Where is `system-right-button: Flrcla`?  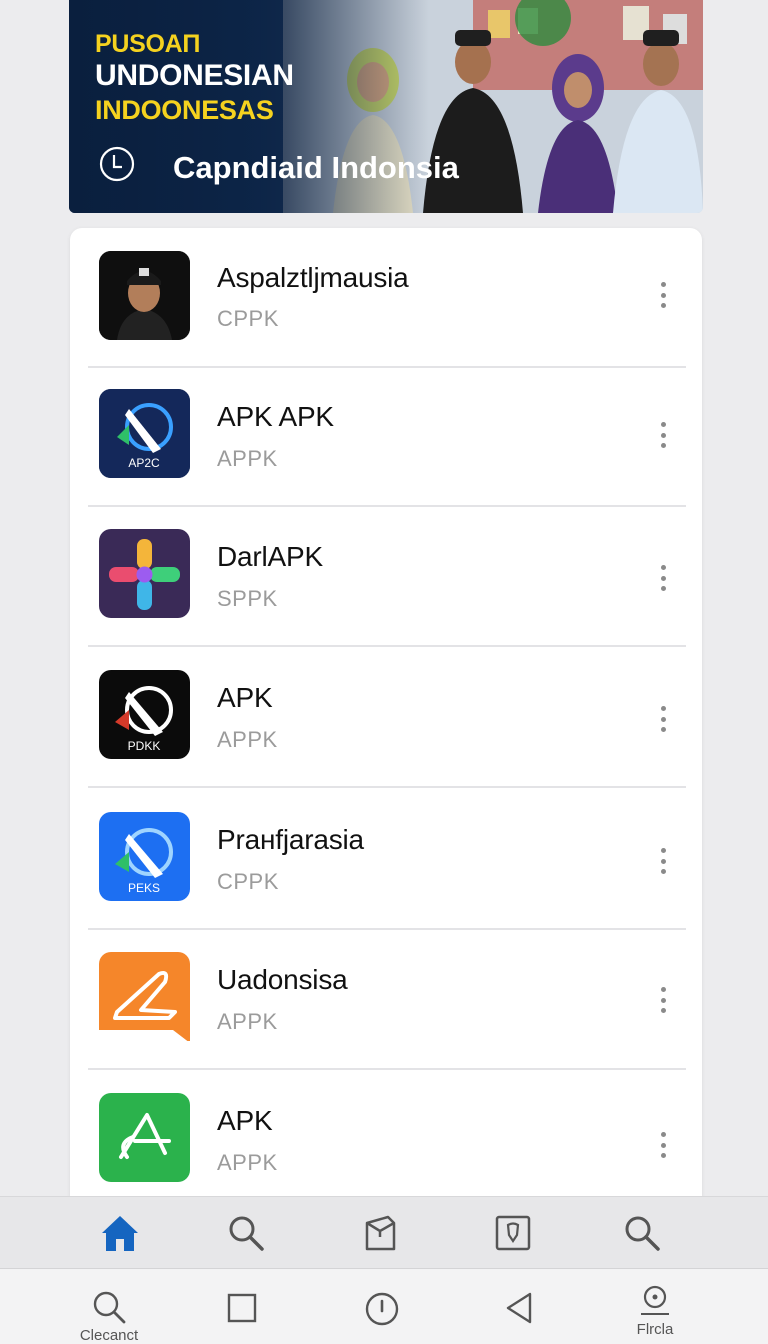
system-right-button: Flrcla is located at coordinates (655, 1306).